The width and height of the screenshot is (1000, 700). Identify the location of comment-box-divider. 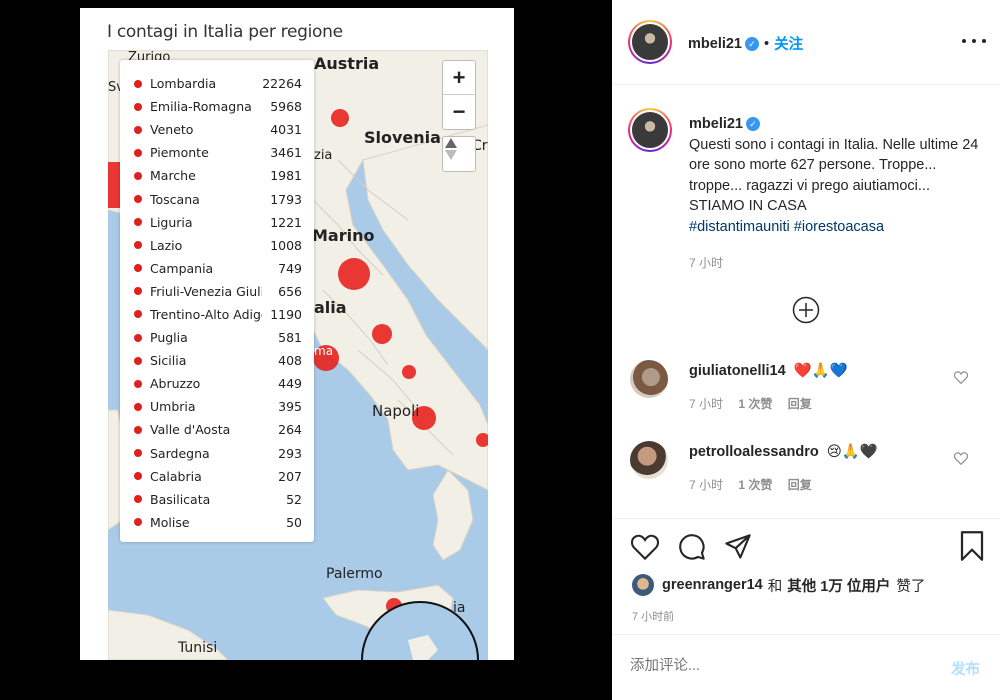
(806, 634).